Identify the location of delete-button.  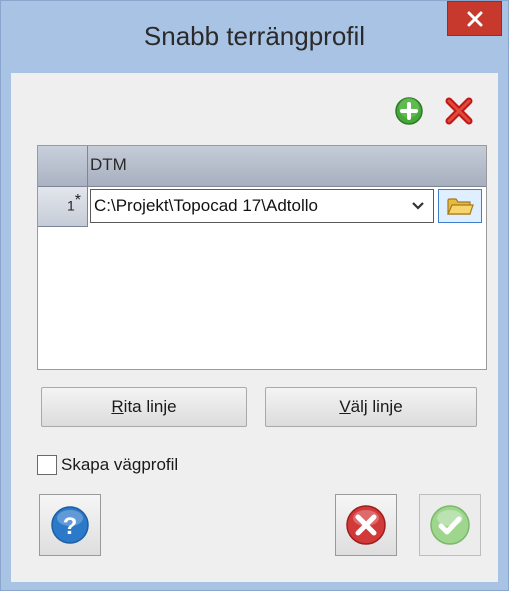
(459, 111).